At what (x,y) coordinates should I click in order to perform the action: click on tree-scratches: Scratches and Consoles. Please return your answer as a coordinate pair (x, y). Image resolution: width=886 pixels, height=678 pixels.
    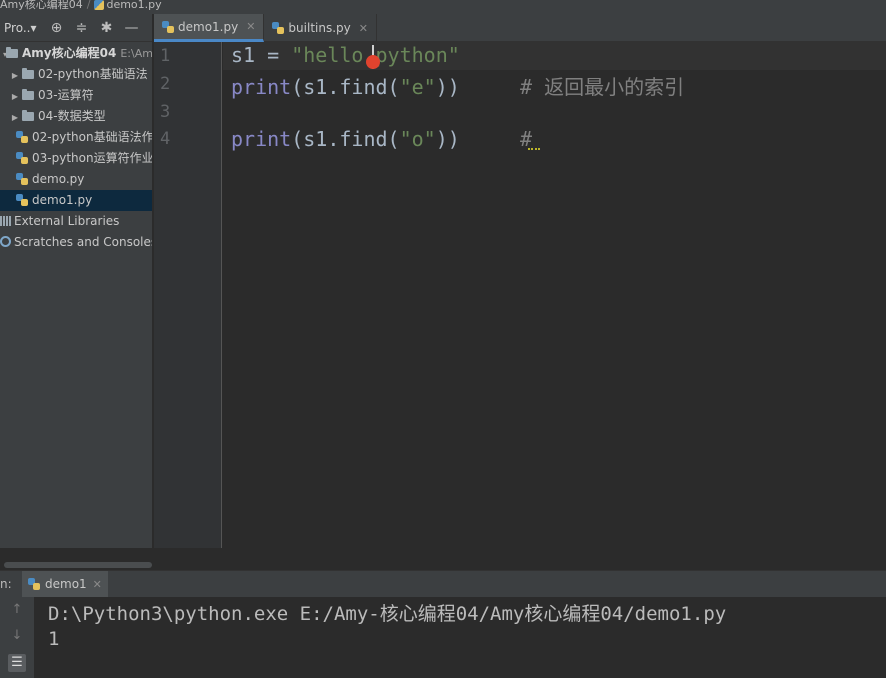
    Looking at the image, I should click on (76, 242).